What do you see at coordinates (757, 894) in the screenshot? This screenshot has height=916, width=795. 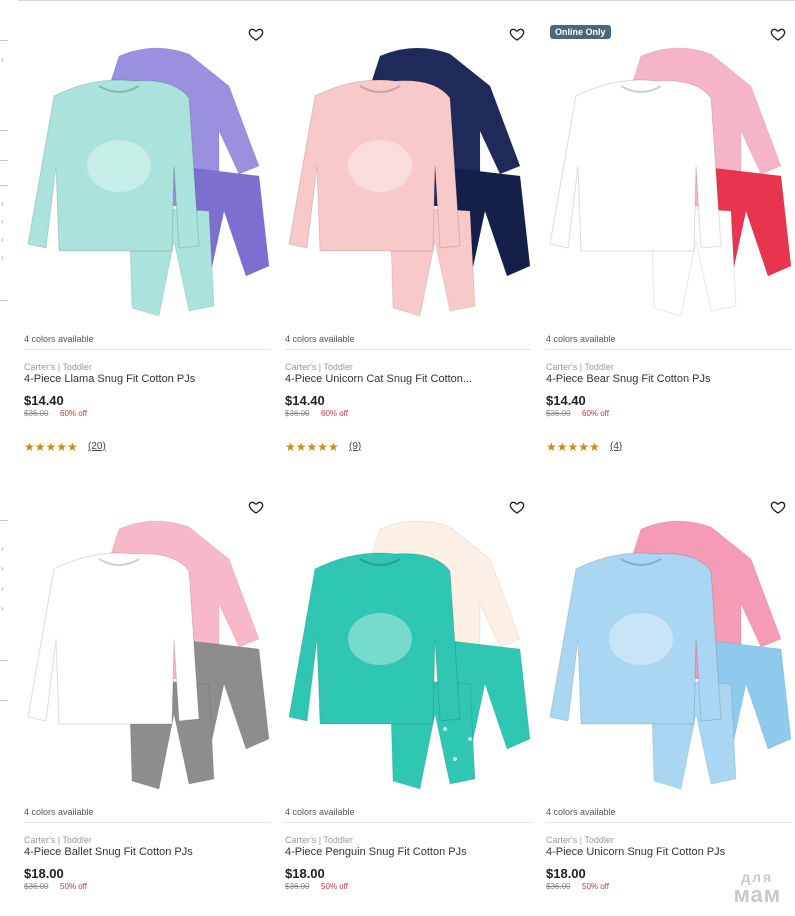 I see `watermark-line-2: мам` at bounding box center [757, 894].